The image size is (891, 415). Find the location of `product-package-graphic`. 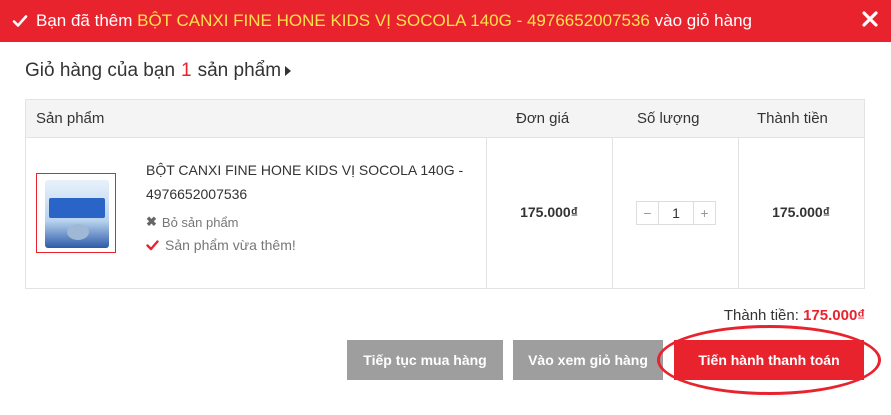

product-package-graphic is located at coordinates (77, 214).